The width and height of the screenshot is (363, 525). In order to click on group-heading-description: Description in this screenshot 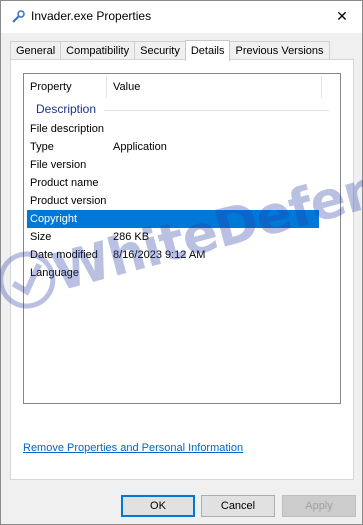, I will do `click(66, 109)`.